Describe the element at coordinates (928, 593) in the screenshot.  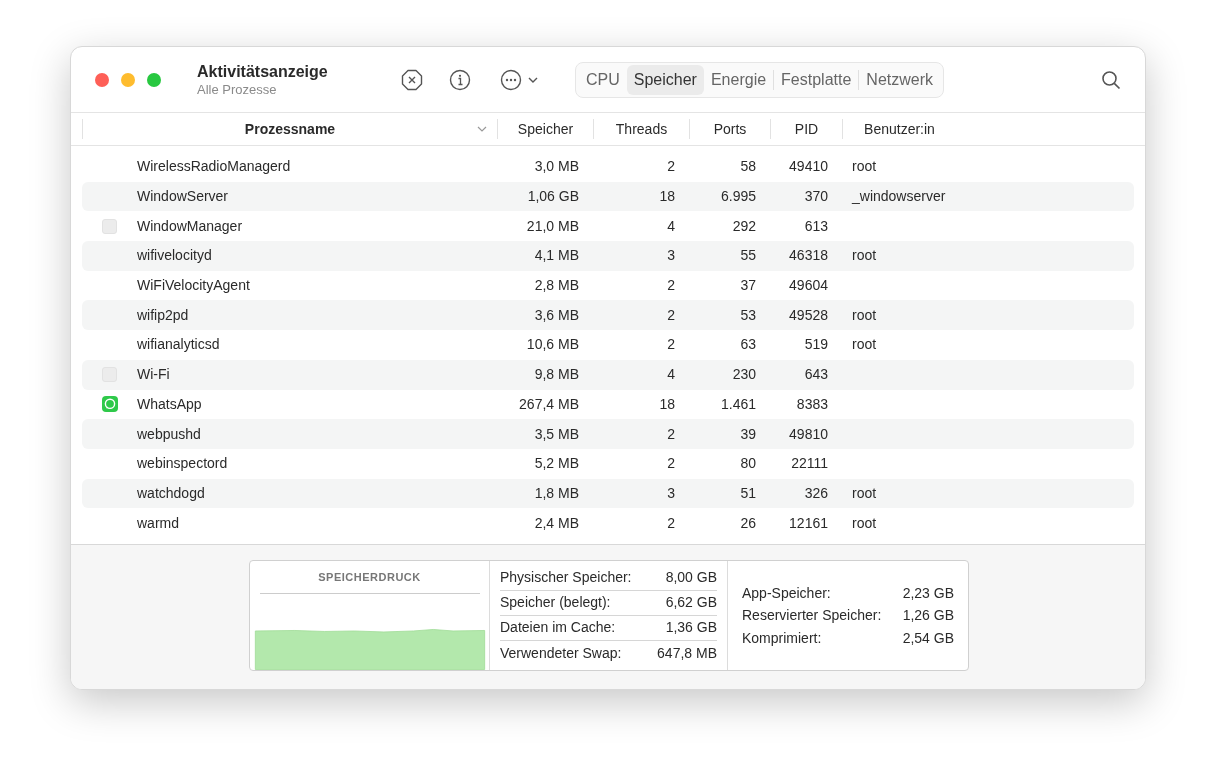
I see `stat-value: 2,23 GB` at that location.